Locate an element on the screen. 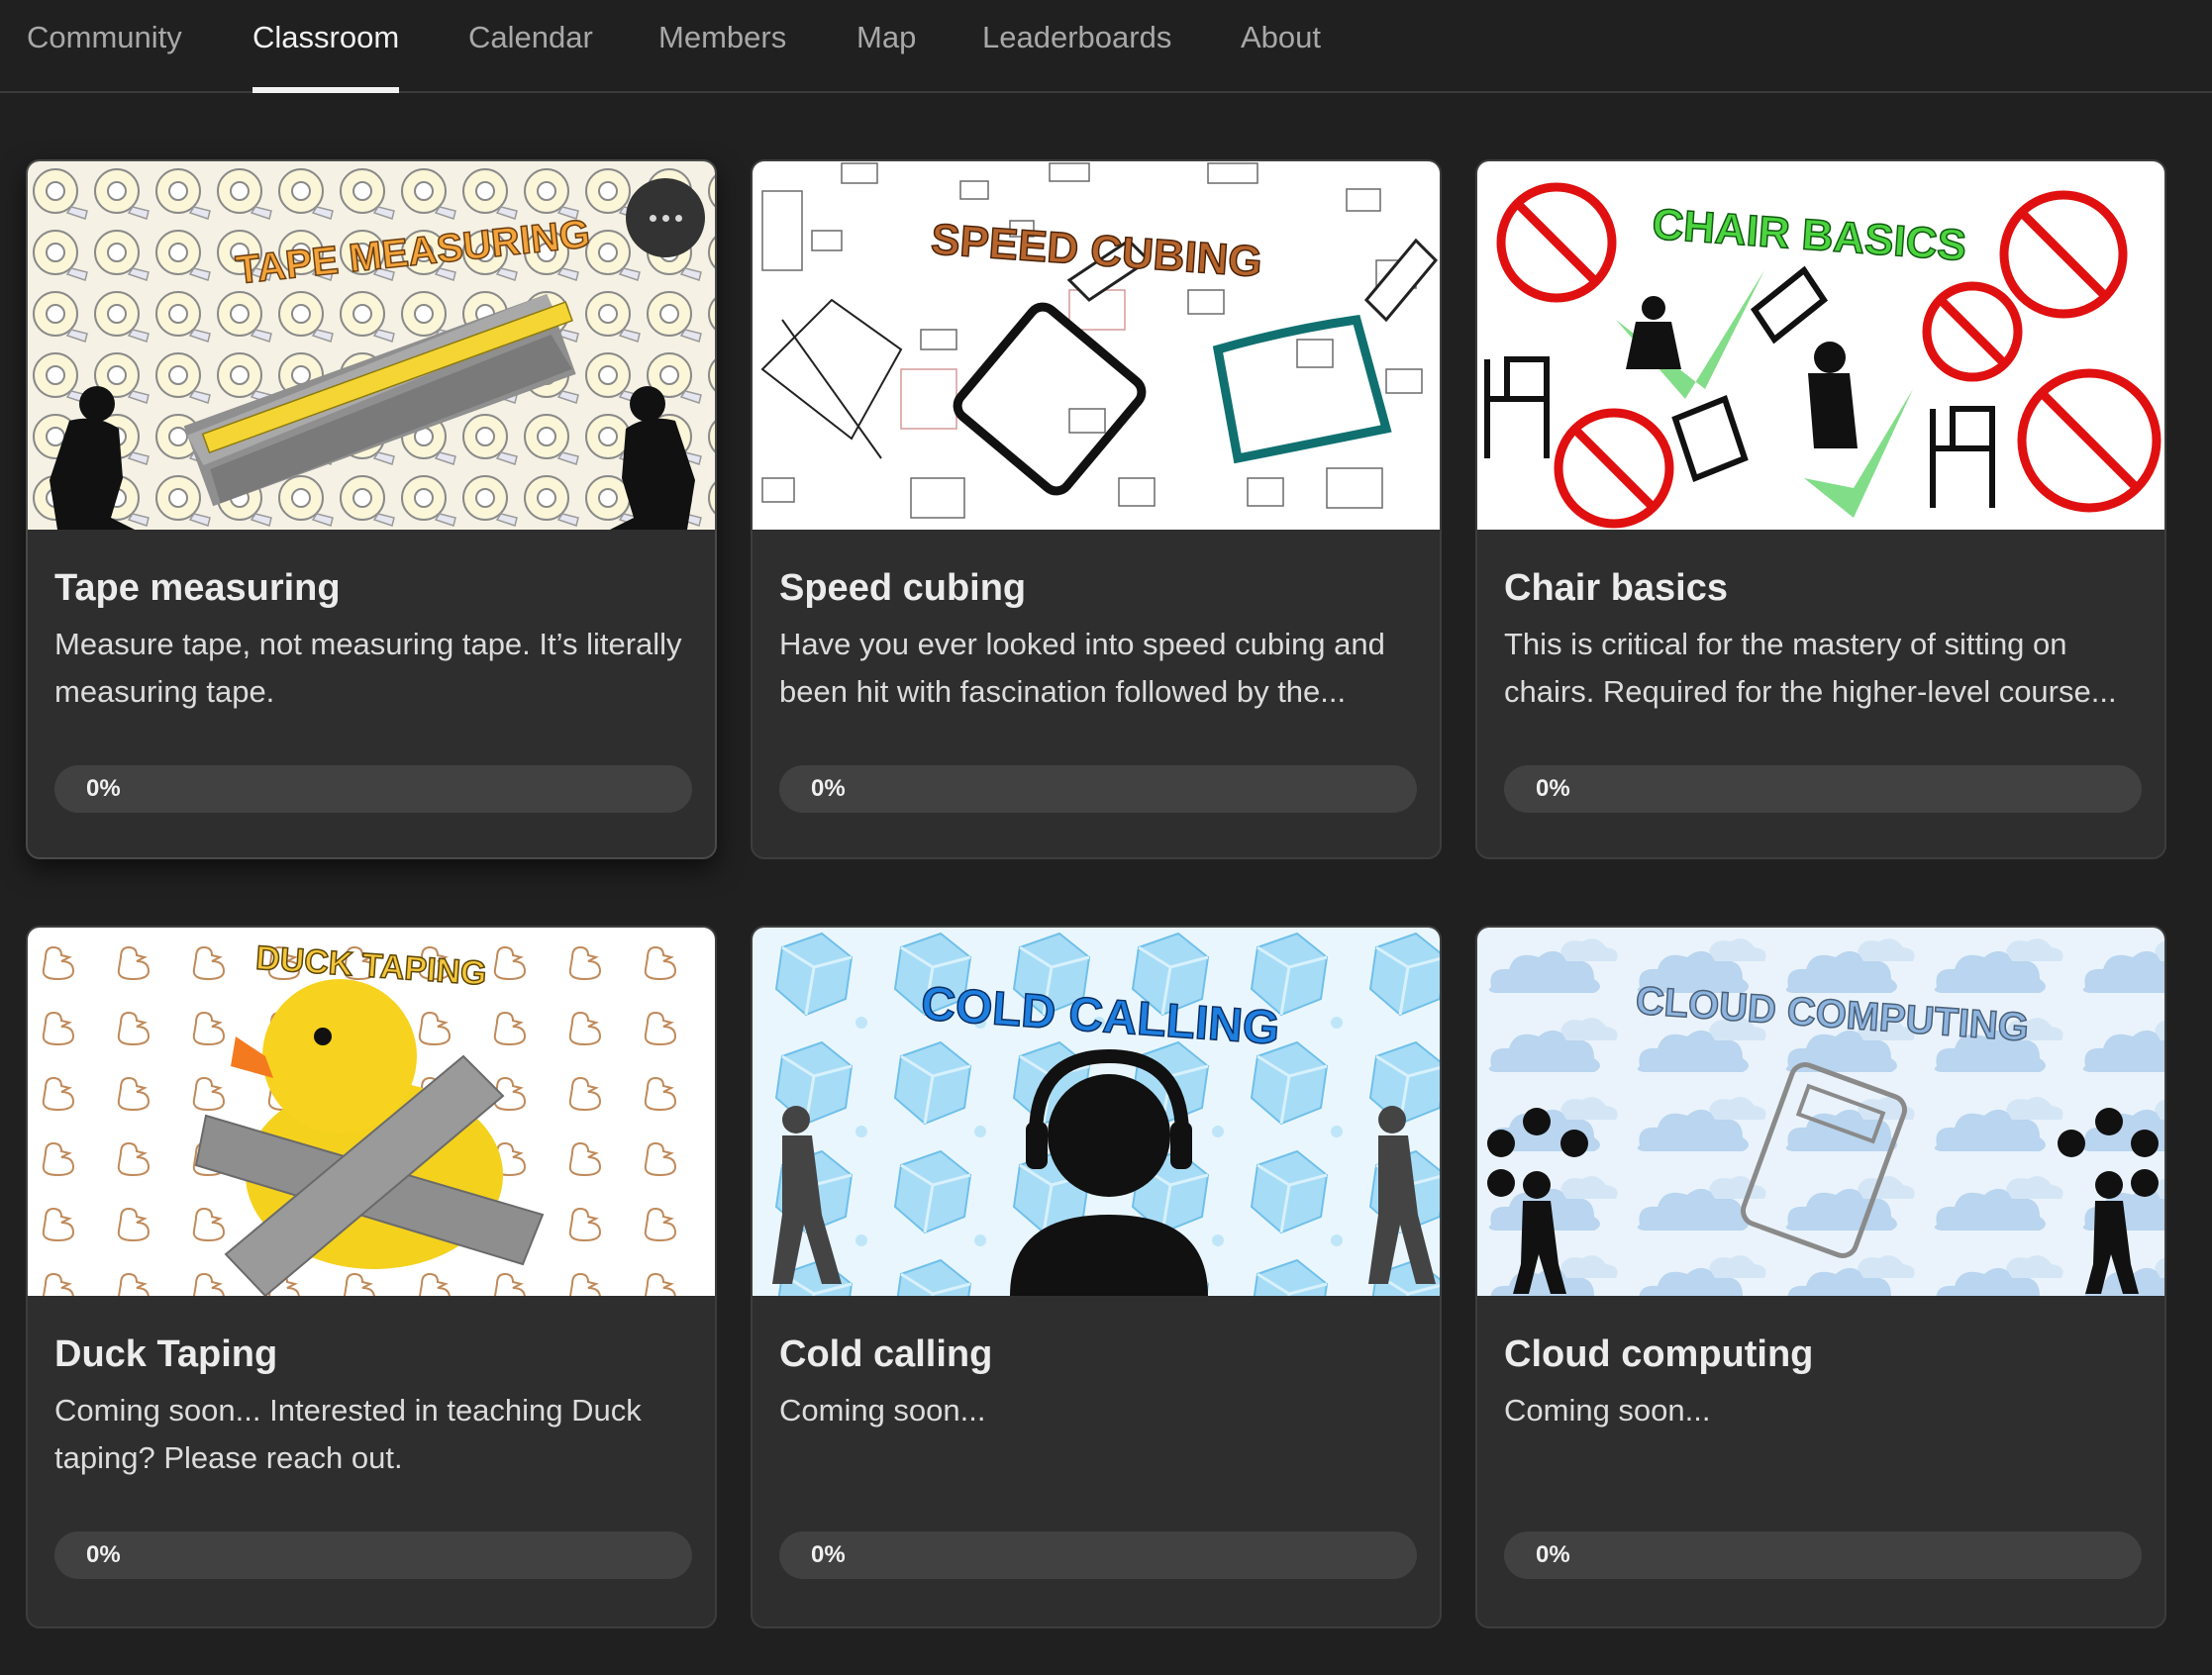 Image resolution: width=2212 pixels, height=1675 pixels. tab-map: Map is located at coordinates (886, 46).